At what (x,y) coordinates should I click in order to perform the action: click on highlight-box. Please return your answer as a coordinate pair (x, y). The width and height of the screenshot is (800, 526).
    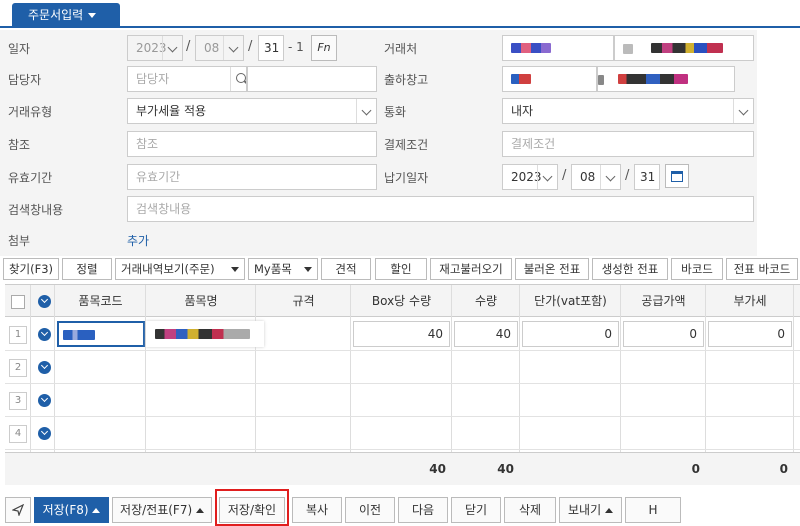
    Looking at the image, I should click on (252, 507).